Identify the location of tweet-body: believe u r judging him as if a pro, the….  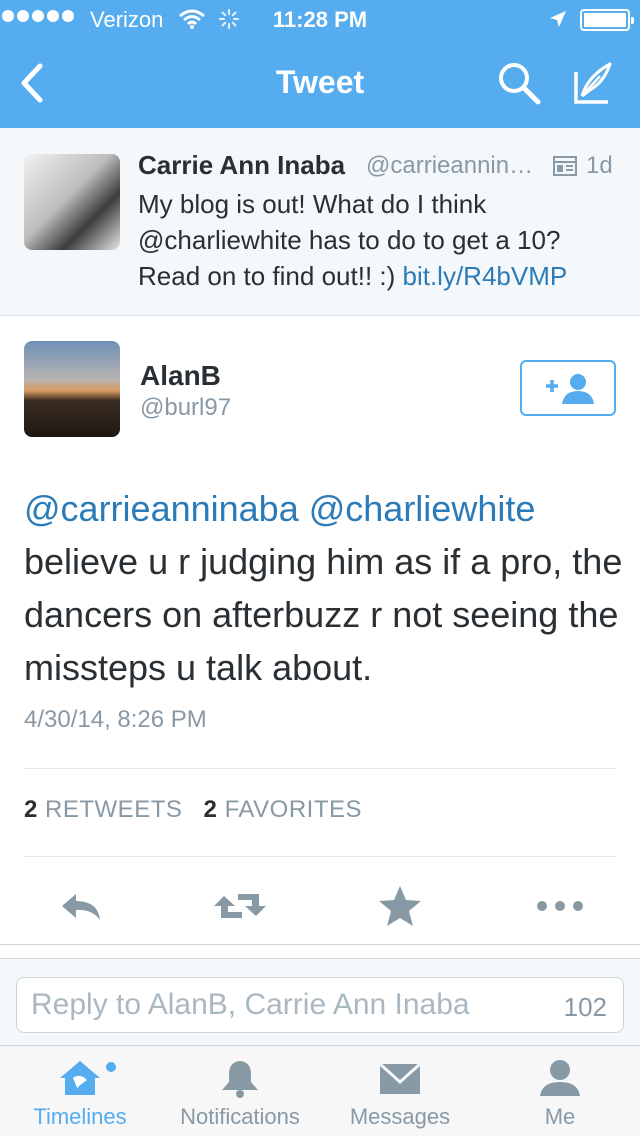
(323, 614).